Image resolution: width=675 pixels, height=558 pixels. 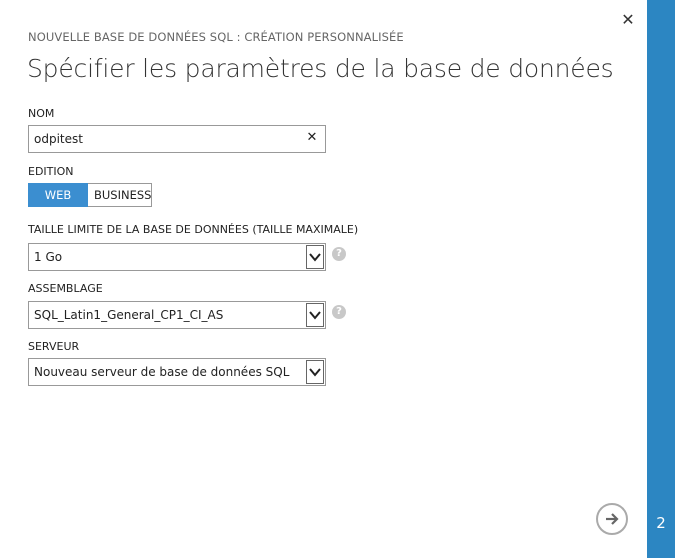 I want to click on step-number: 2, so click(x=661, y=523).